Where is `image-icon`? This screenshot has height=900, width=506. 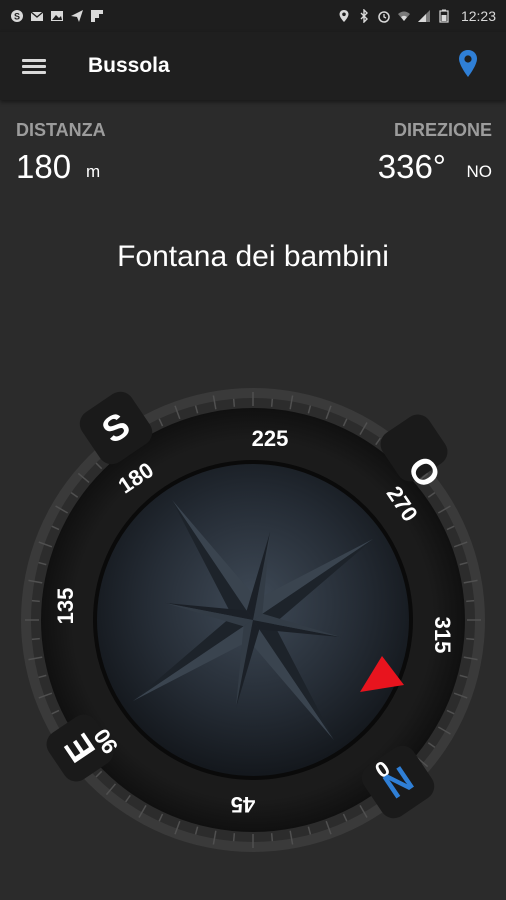 image-icon is located at coordinates (57, 16).